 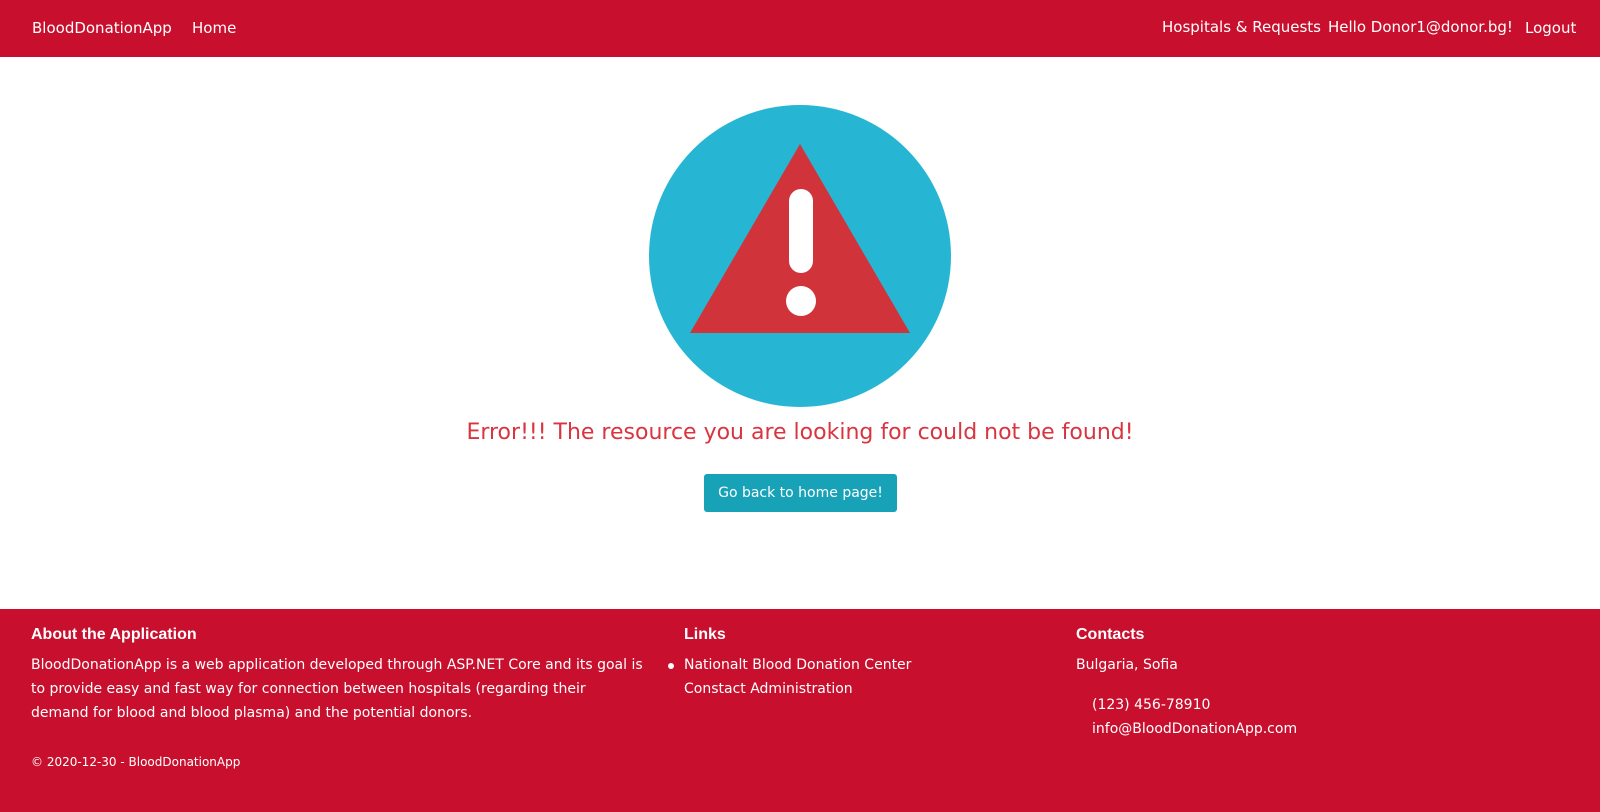 What do you see at coordinates (214, 28) in the screenshot?
I see `nav-home-link: Home` at bounding box center [214, 28].